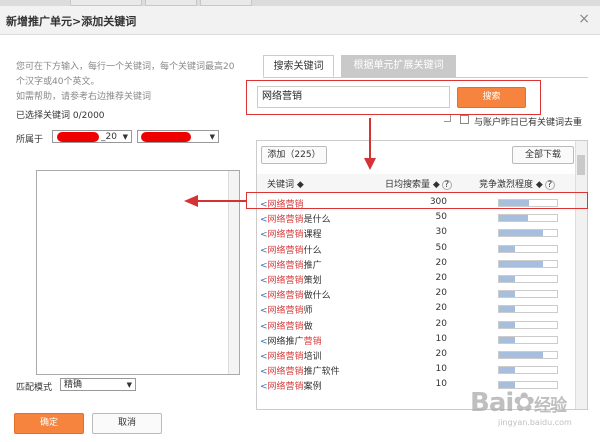  I want to click on watermark-logo: Bai✿经验, so click(518, 403).